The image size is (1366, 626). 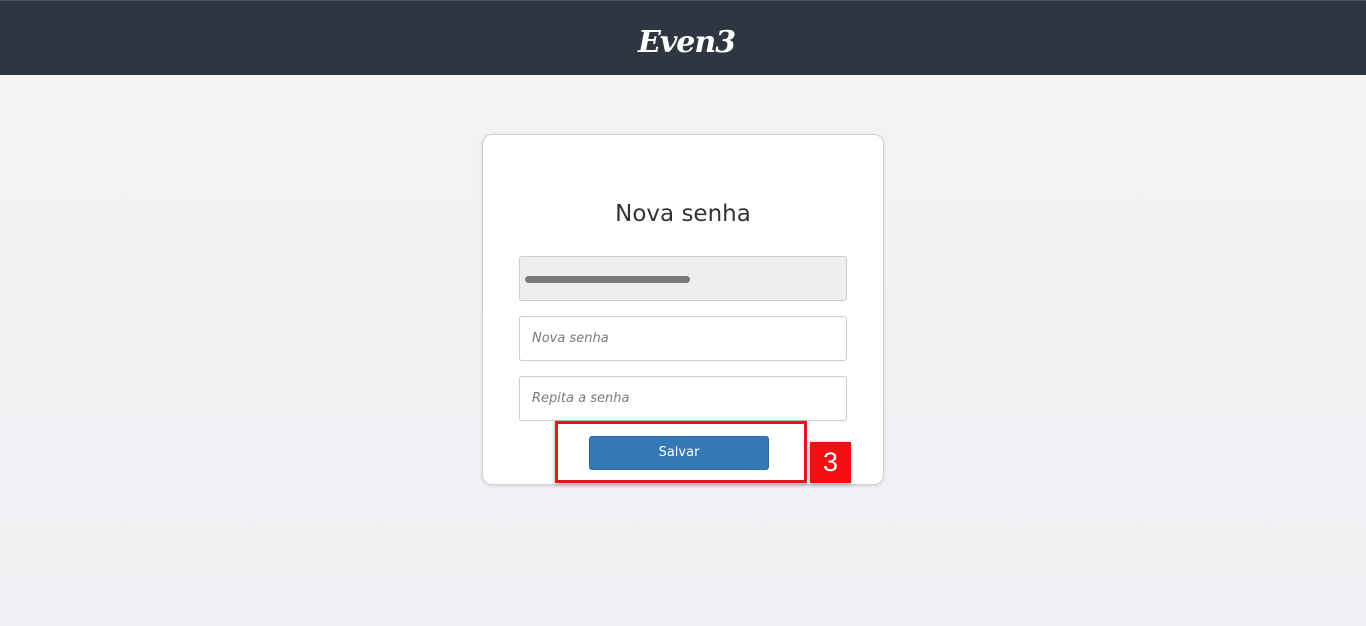 What do you see at coordinates (683, 398) in the screenshot?
I see `repeat-password-field` at bounding box center [683, 398].